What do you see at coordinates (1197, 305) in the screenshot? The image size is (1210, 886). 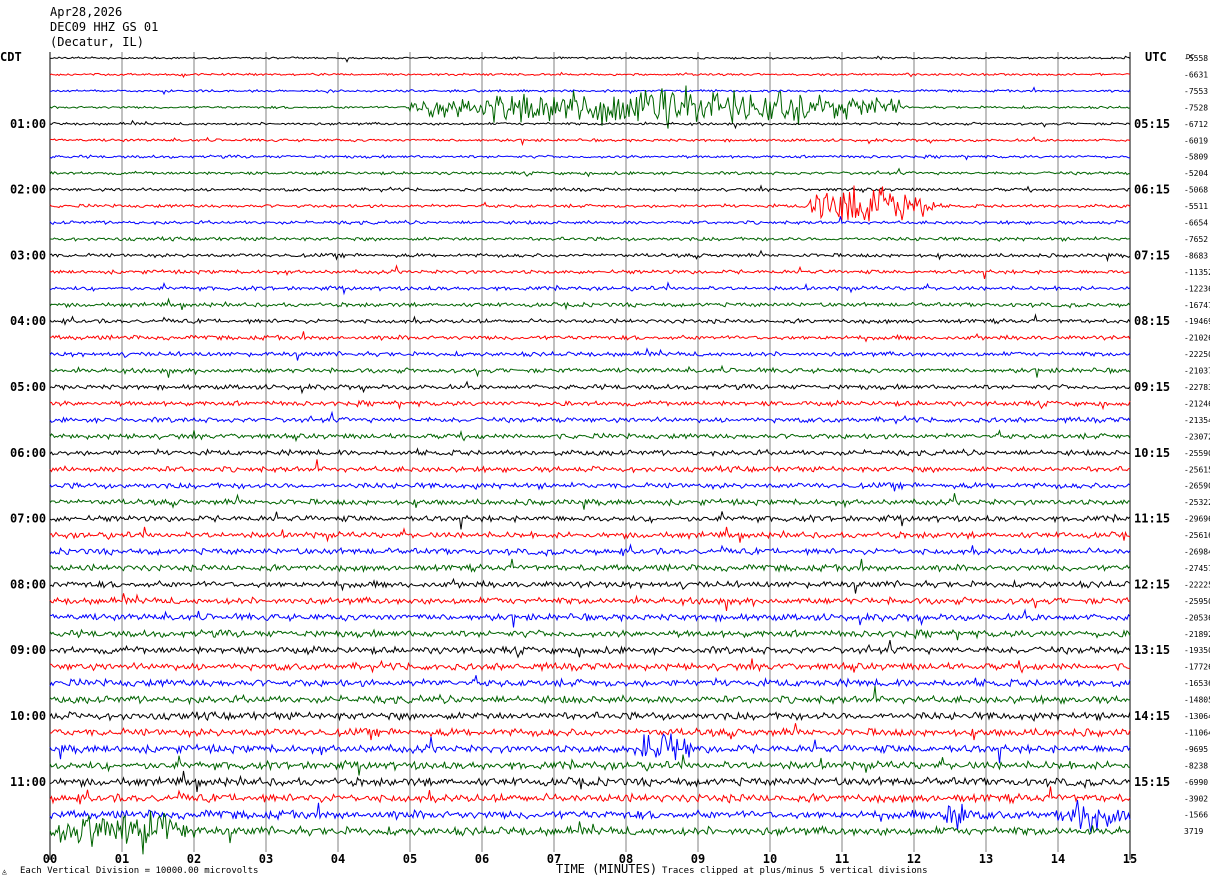 I see `dc-offset-label: -16747` at bounding box center [1197, 305].